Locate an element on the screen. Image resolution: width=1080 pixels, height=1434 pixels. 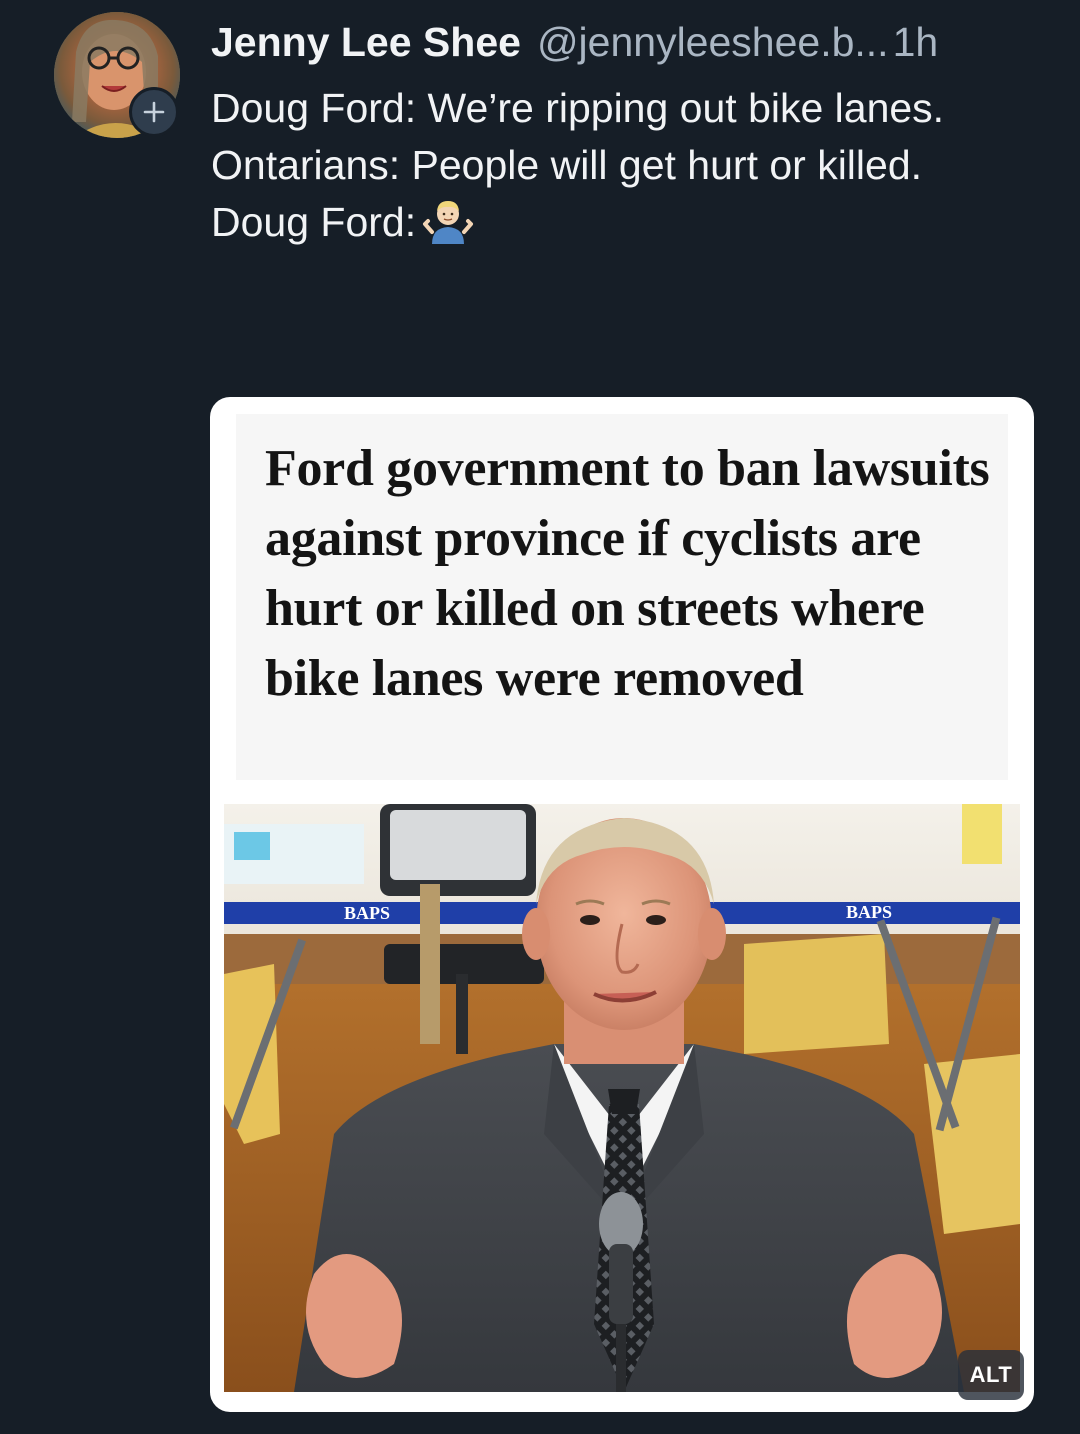
plus-icon is located at coordinates (154, 112).